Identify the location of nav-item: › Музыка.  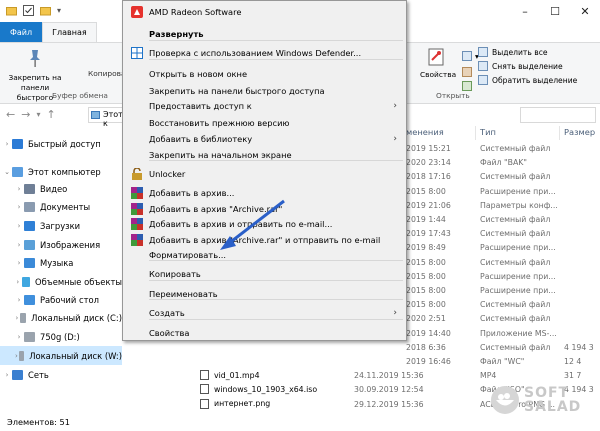
(61, 262).